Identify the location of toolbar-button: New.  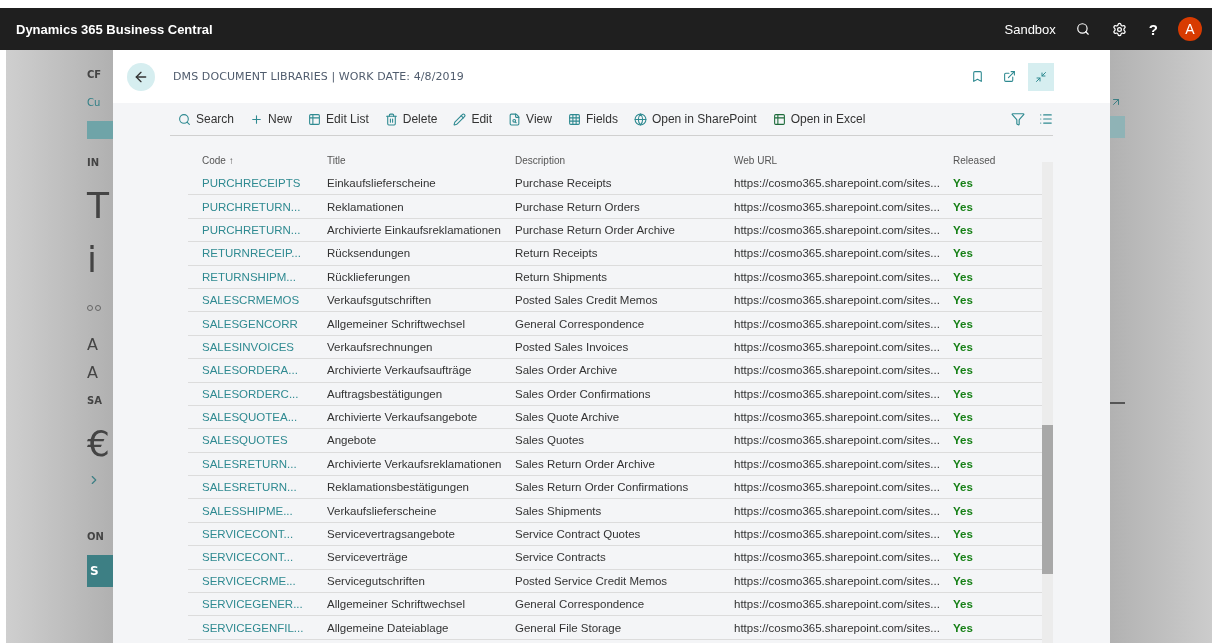
(271, 119).